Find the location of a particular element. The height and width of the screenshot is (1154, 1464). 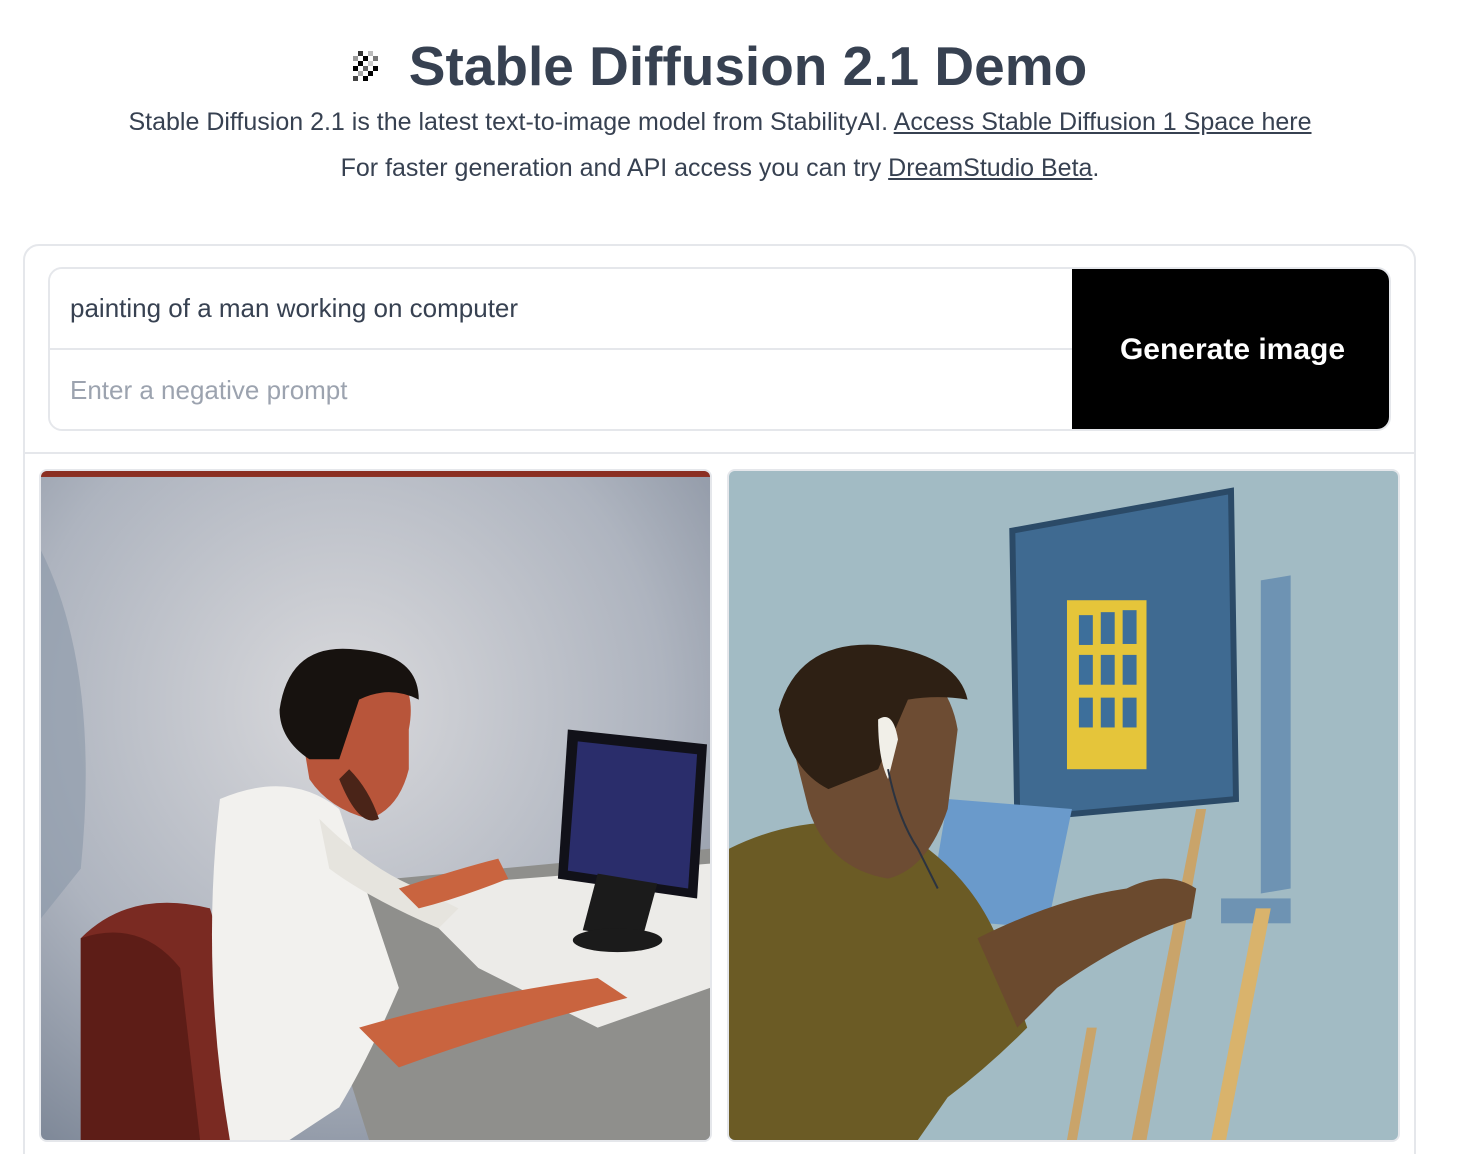

generate-image-button: Generate image is located at coordinates (1230, 349).